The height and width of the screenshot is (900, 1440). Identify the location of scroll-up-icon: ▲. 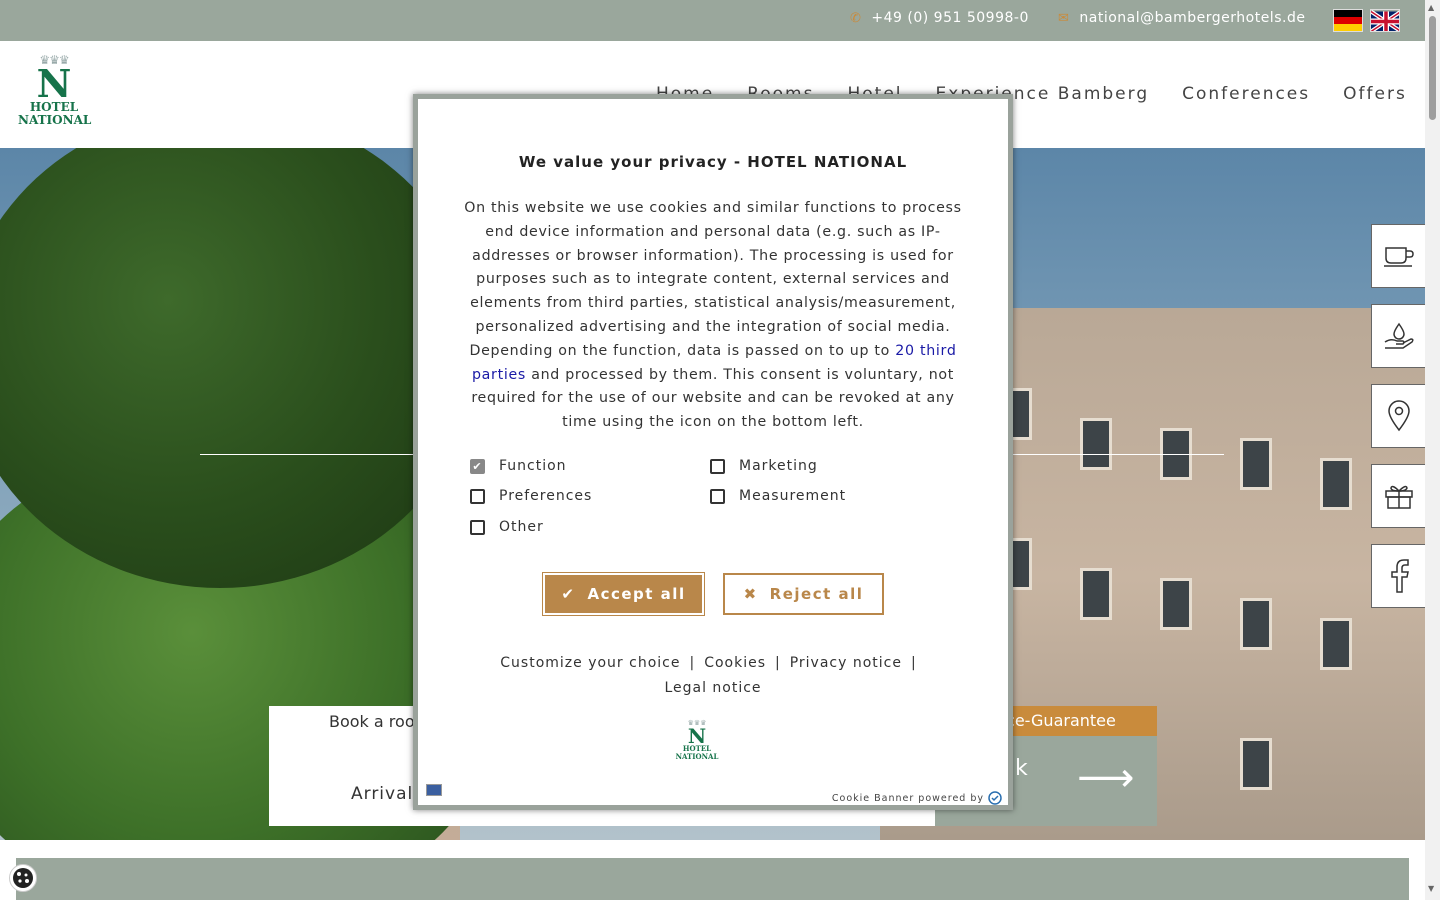
(1431, 7).